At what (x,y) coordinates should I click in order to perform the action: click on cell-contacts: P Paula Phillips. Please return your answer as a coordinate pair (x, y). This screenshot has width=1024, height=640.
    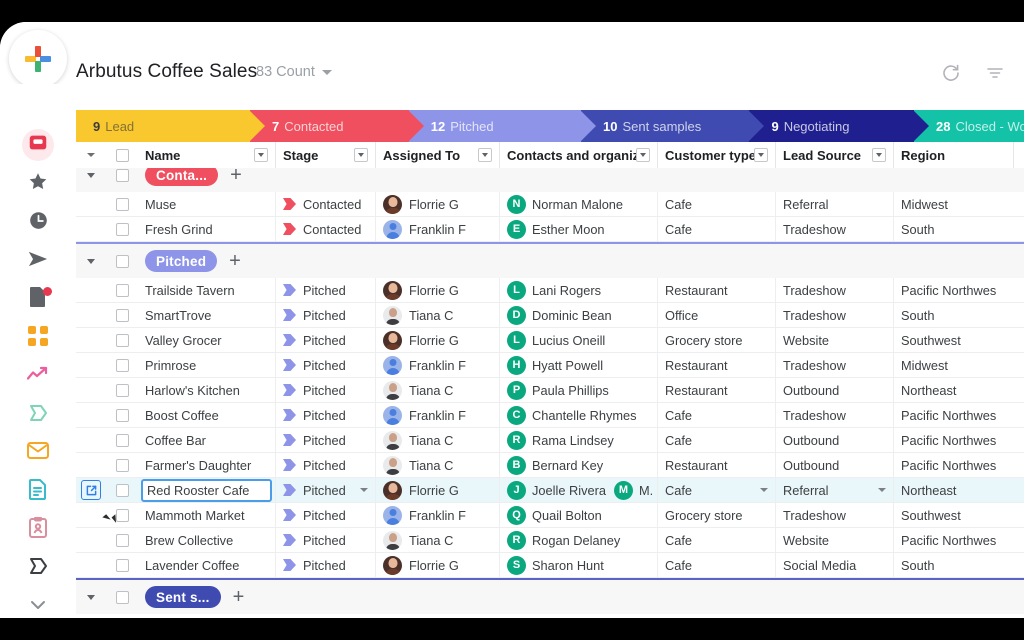
    Looking at the image, I should click on (579, 390).